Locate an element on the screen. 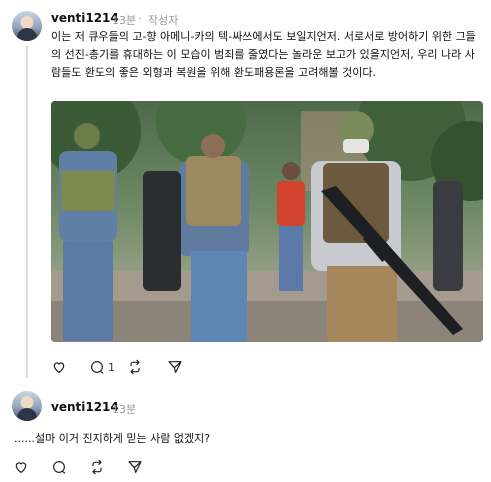 The image size is (491, 482). reply-button: 1 is located at coordinates (108, 367).